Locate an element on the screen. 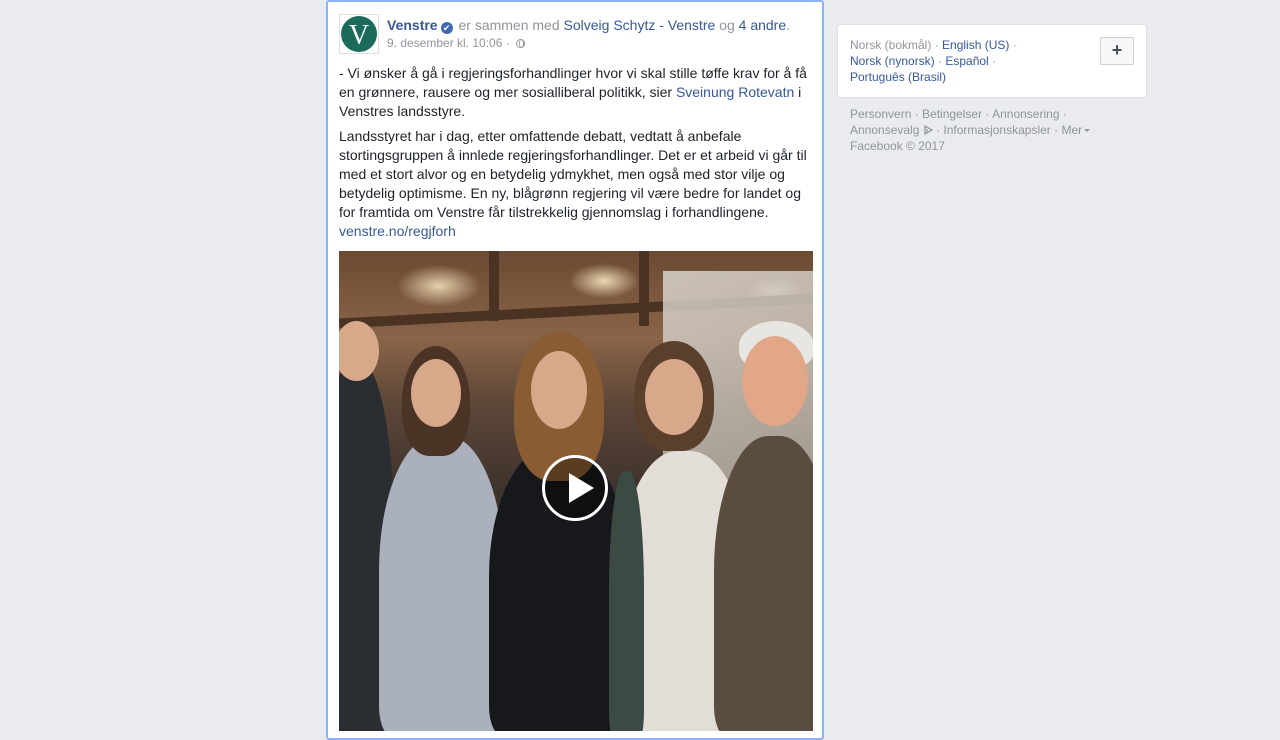 The height and width of the screenshot is (740, 1280). article-link: venstre.no/regjforh is located at coordinates (397, 231).